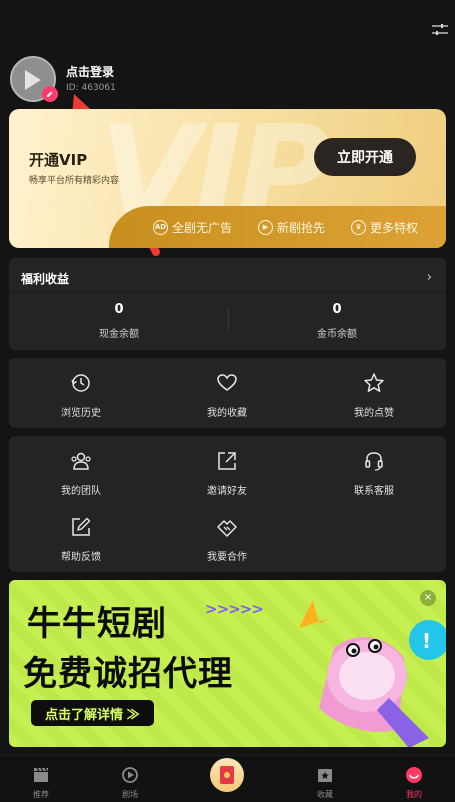 The image size is (455, 802). Describe the element at coordinates (45, 279) in the screenshot. I see `welfare-title: 福利收益` at that location.